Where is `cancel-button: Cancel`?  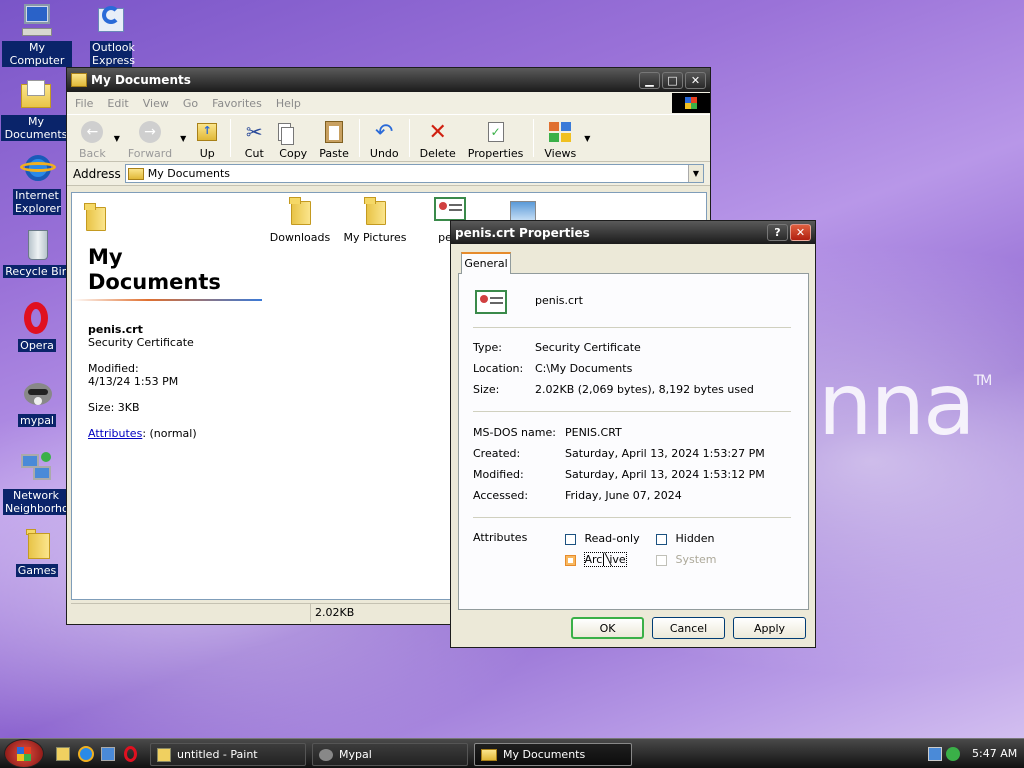
cancel-button: Cancel is located at coordinates (688, 628).